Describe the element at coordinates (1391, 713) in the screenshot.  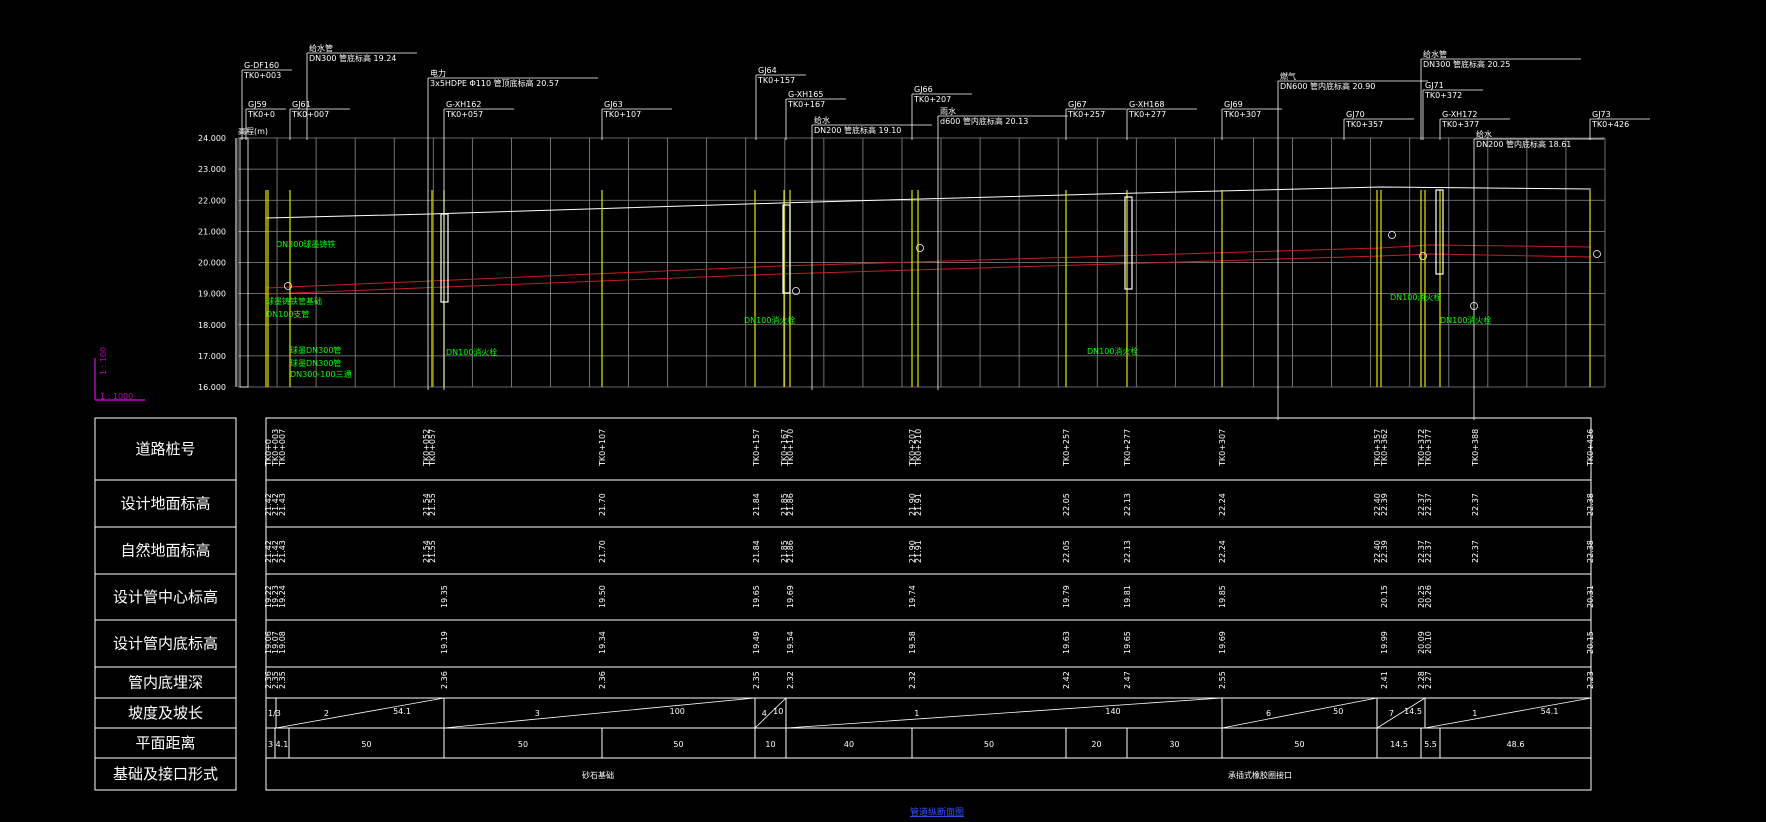
I see `slope-value: 7` at that location.